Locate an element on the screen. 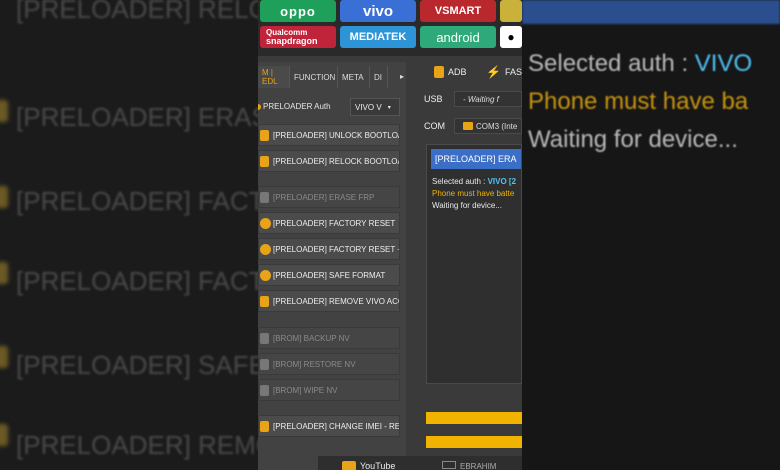  tab-m-edl: M | EDL is located at coordinates (274, 77).